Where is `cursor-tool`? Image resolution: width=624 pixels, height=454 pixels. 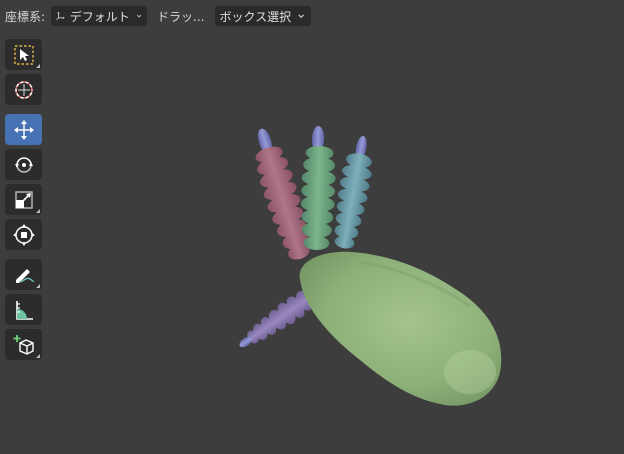 cursor-tool is located at coordinates (23, 89).